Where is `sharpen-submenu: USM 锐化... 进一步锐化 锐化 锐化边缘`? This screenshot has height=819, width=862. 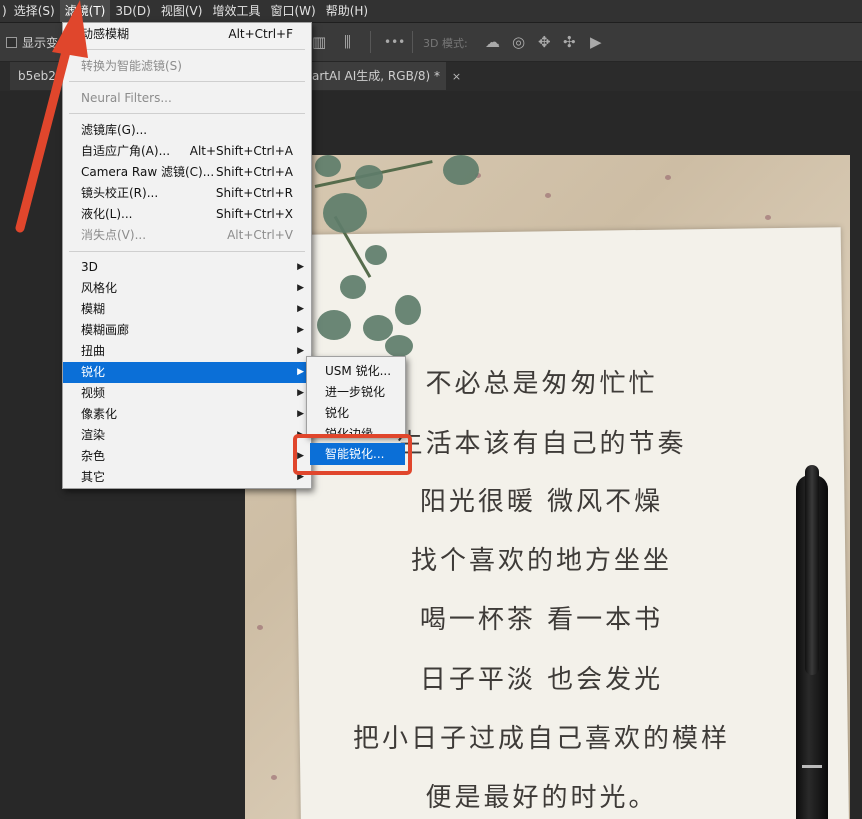 sharpen-submenu: USM 锐化... 进一步锐化 锐化 锐化边缘 is located at coordinates (356, 396).